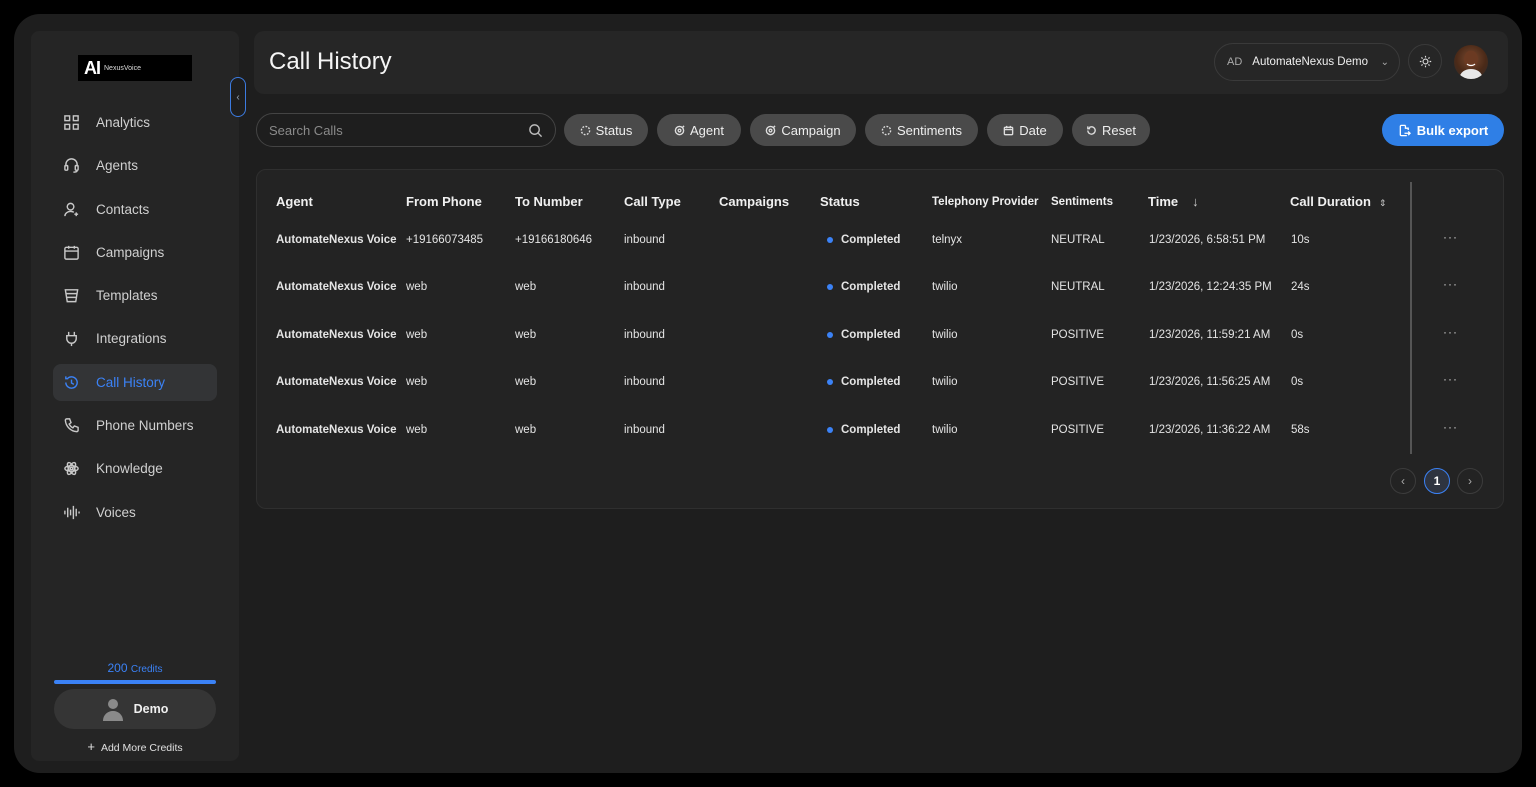 Image resolution: width=1536 pixels, height=787 pixels. I want to click on column-header-from-phone: From Phone, so click(444, 201).